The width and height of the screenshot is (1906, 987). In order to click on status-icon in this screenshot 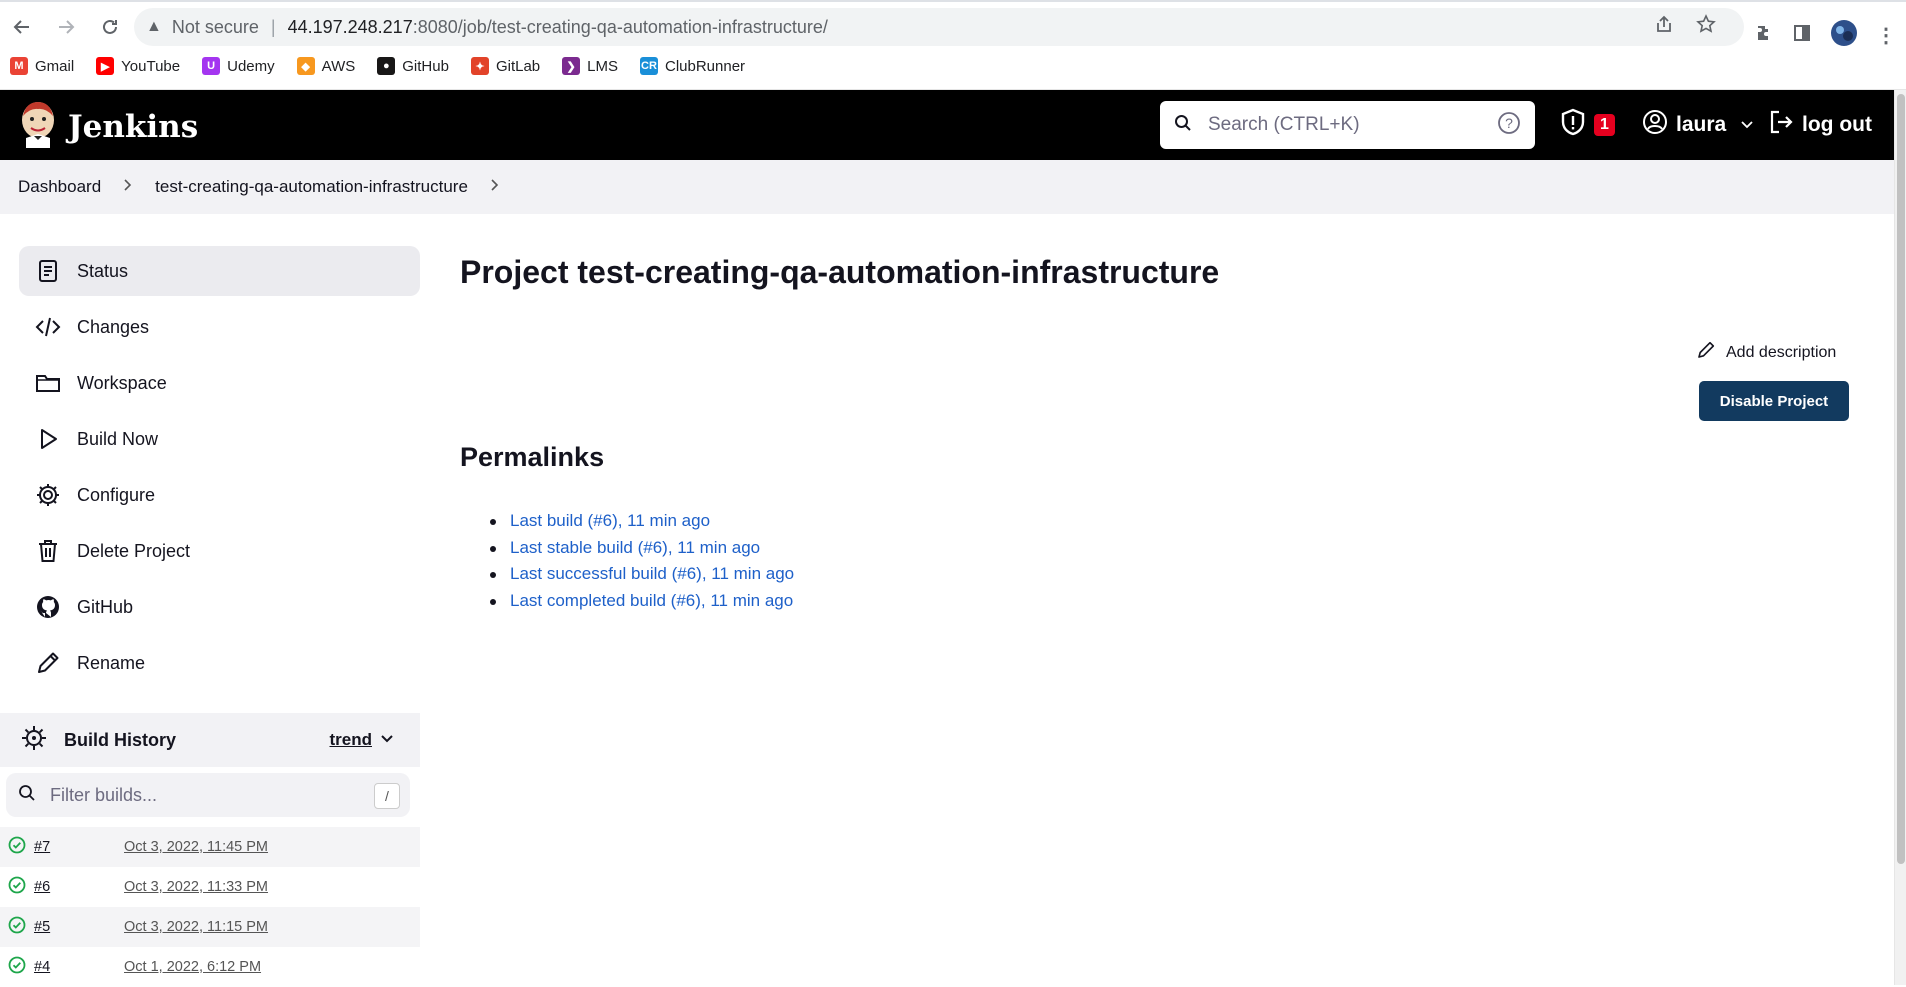, I will do `click(48, 271)`.